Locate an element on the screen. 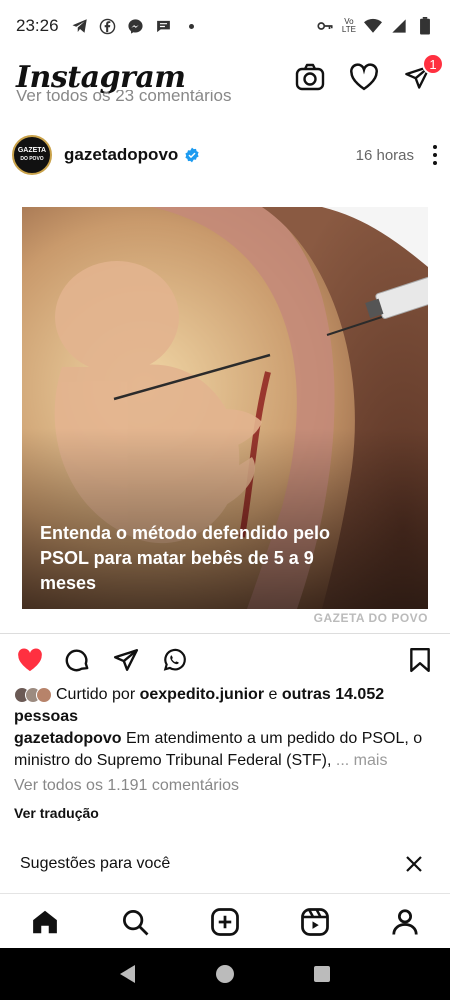  camera-icon is located at coordinates (310, 77).